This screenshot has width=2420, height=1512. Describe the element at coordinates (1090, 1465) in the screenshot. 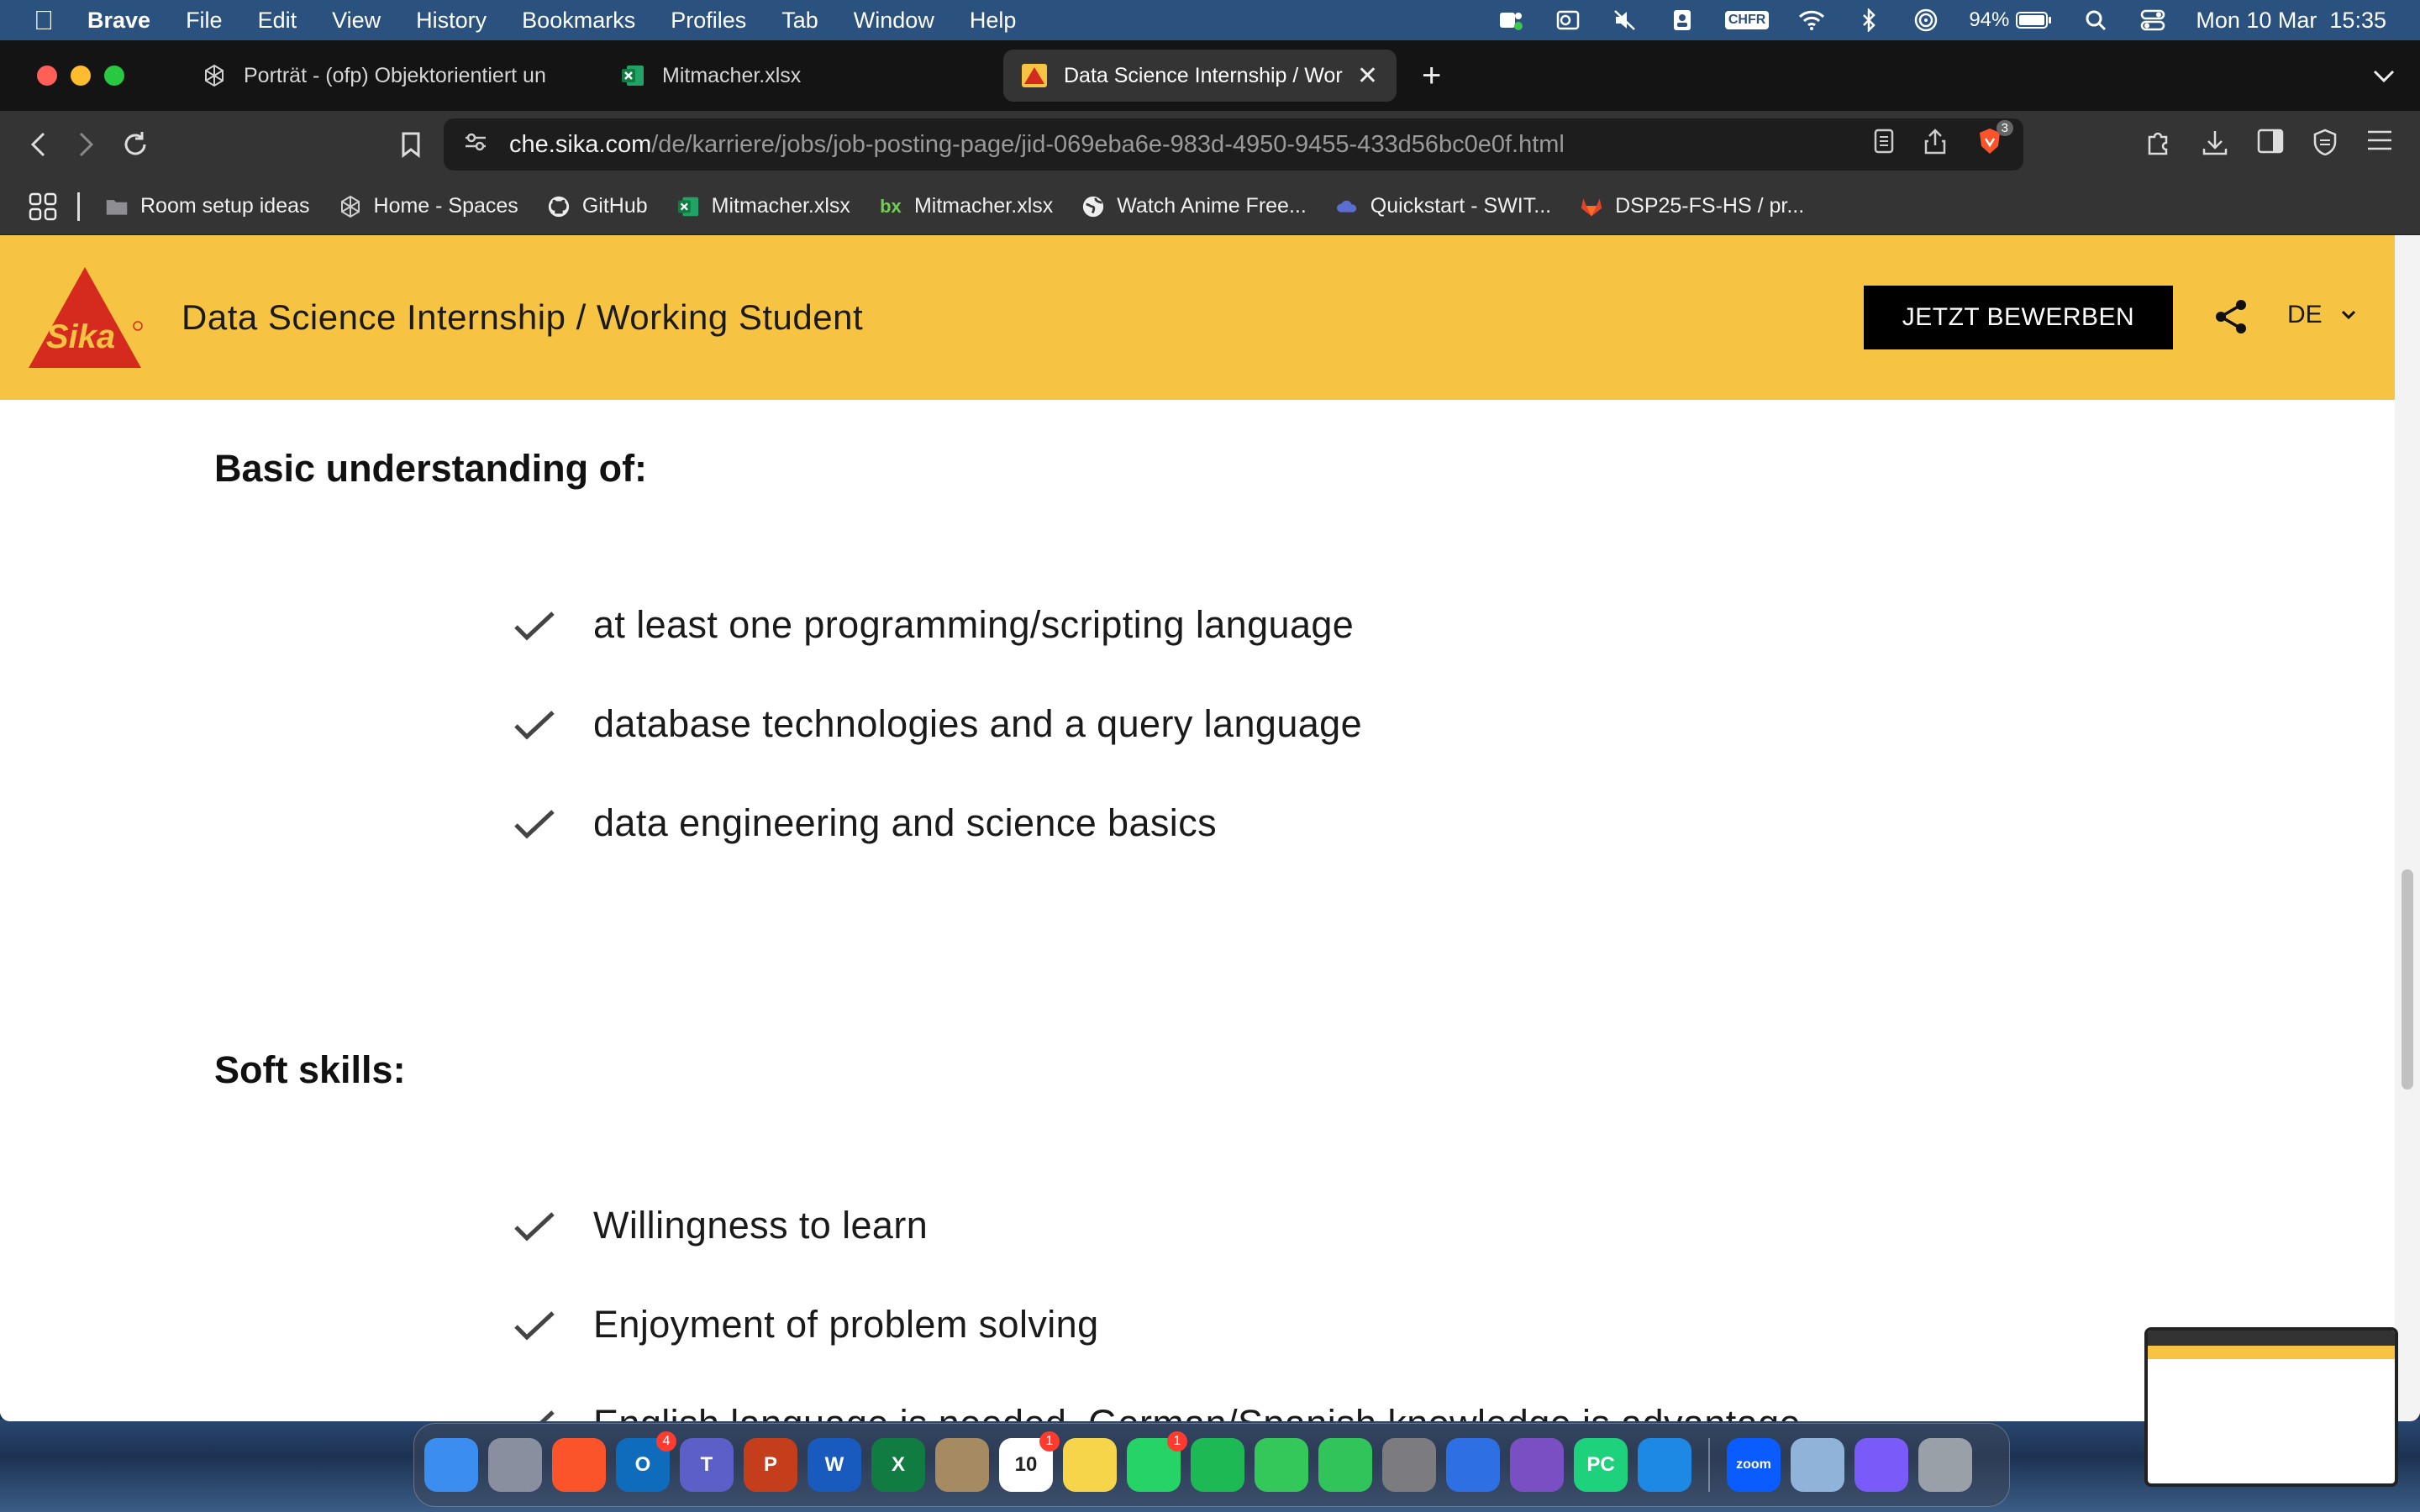

I see `dock-notes-icon` at that location.